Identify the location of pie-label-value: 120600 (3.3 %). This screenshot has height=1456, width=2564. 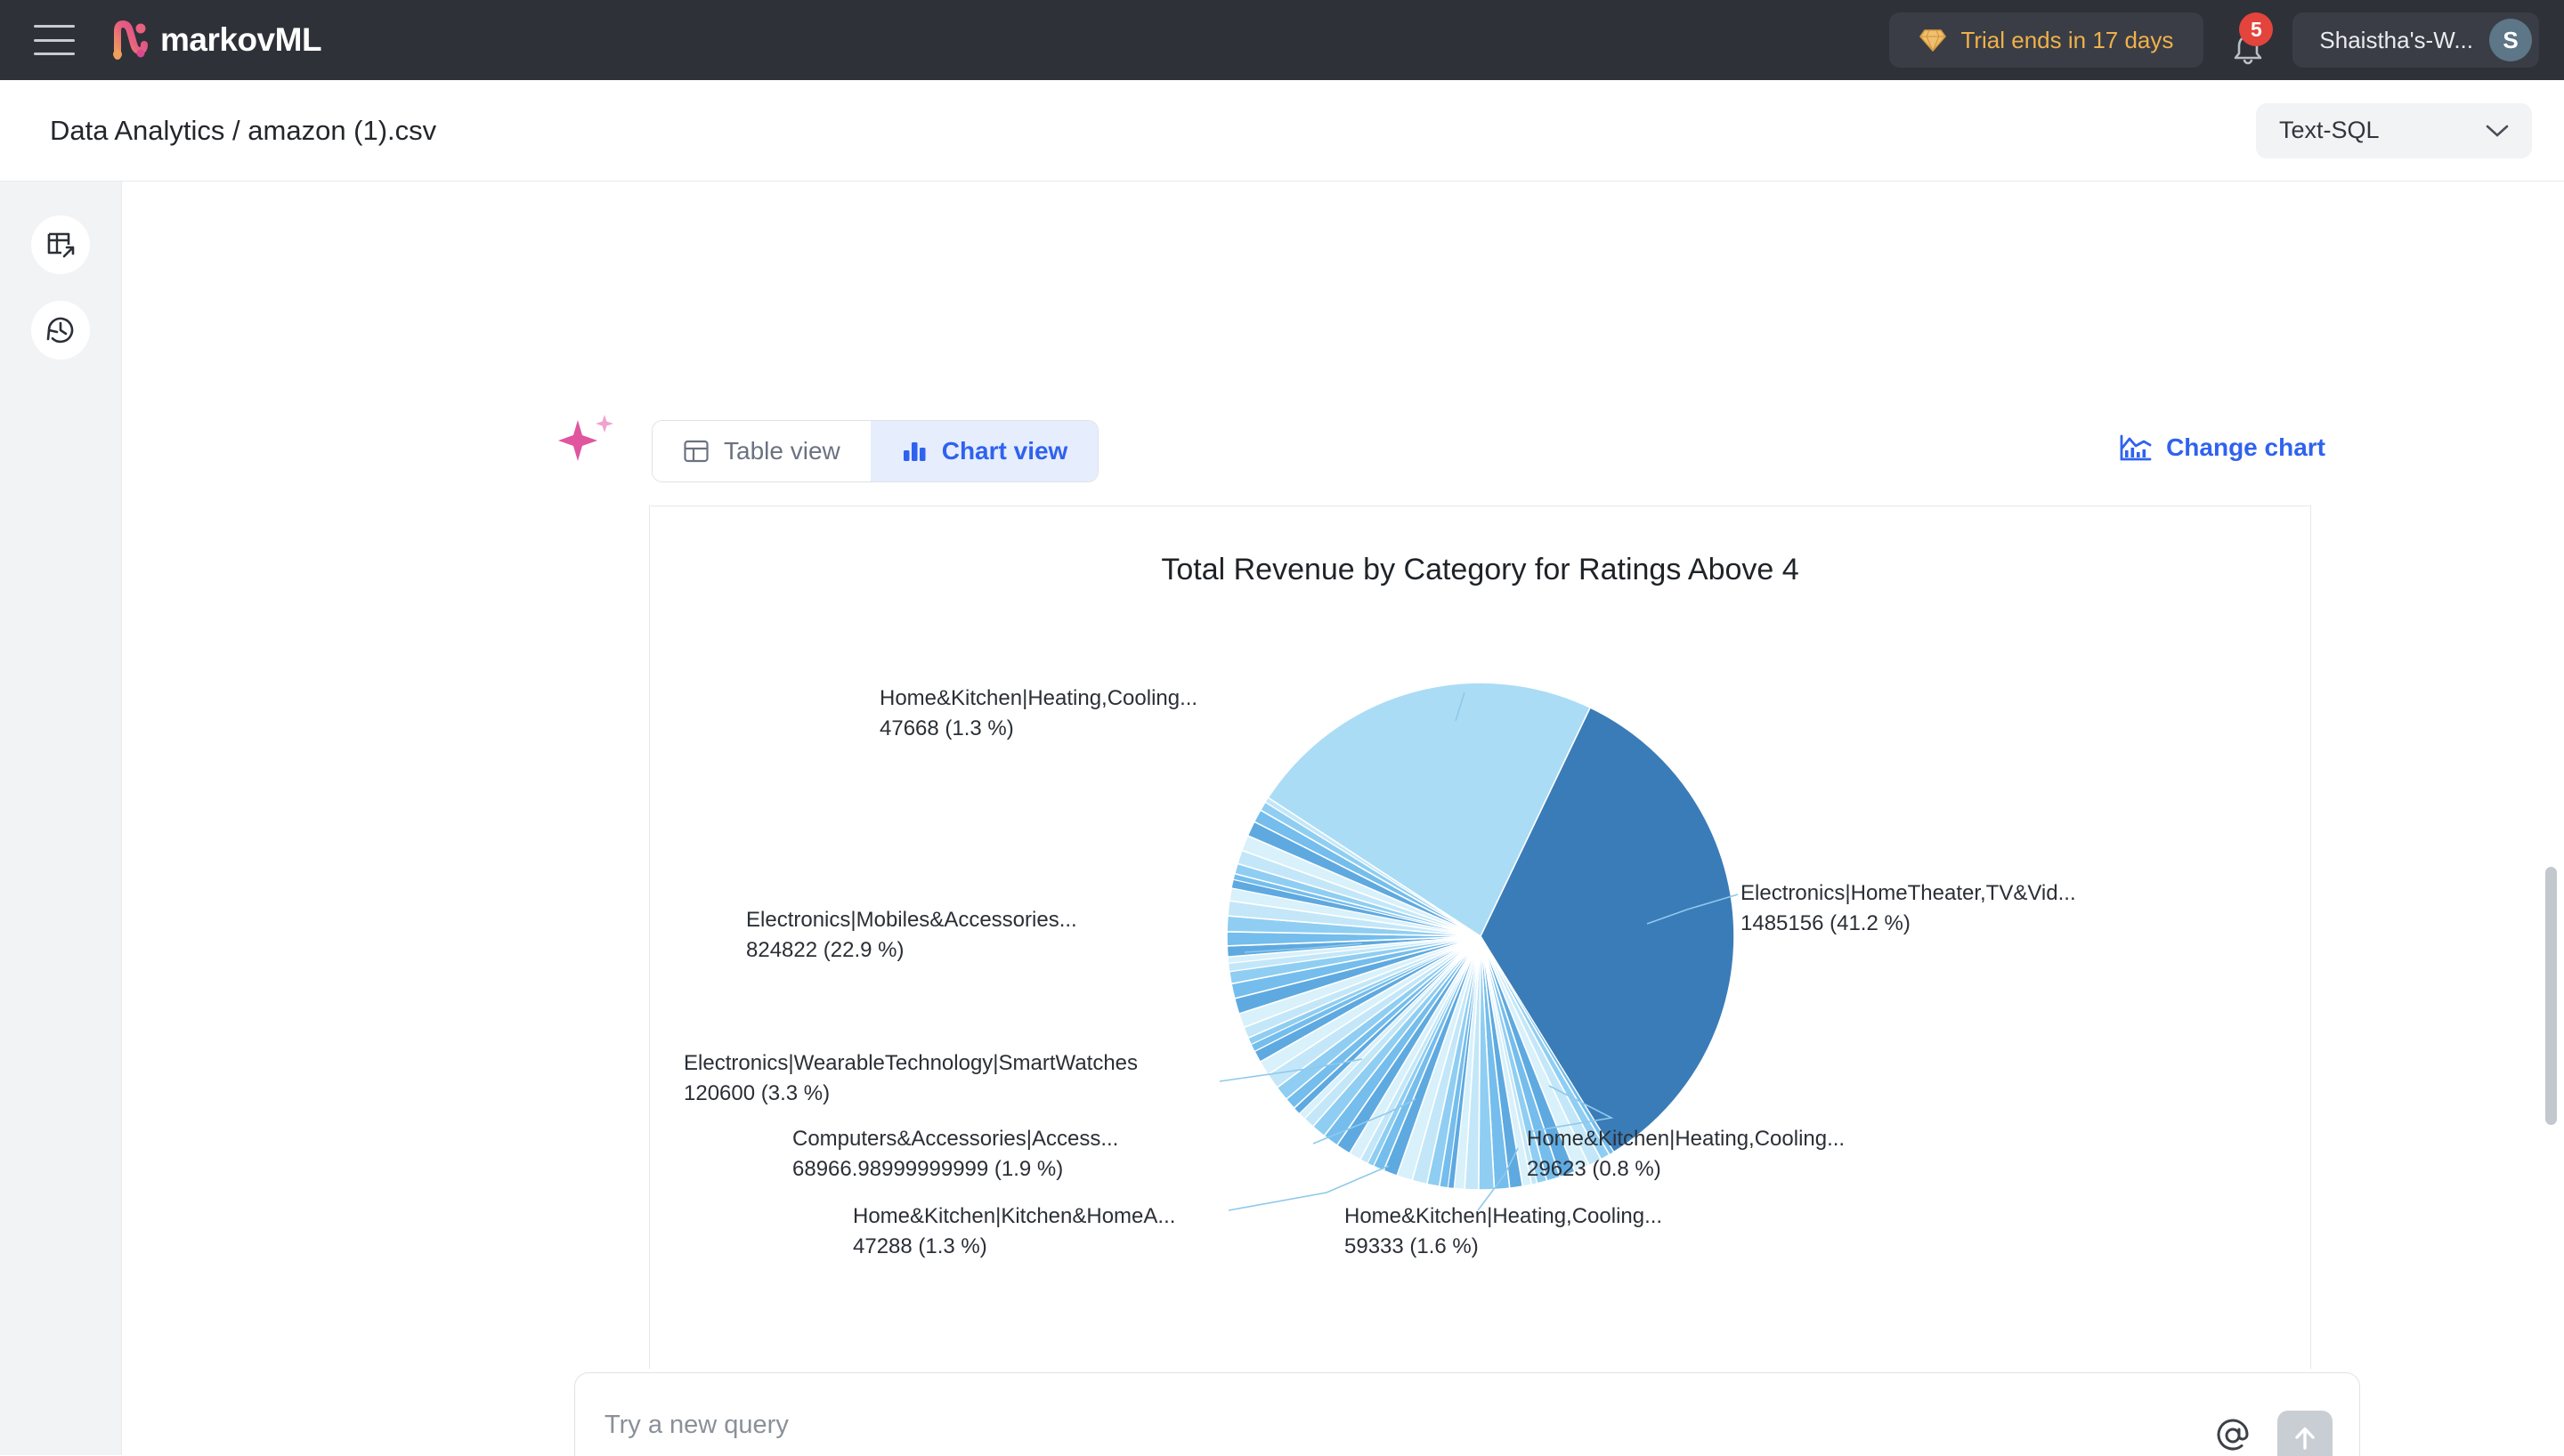
(757, 1093).